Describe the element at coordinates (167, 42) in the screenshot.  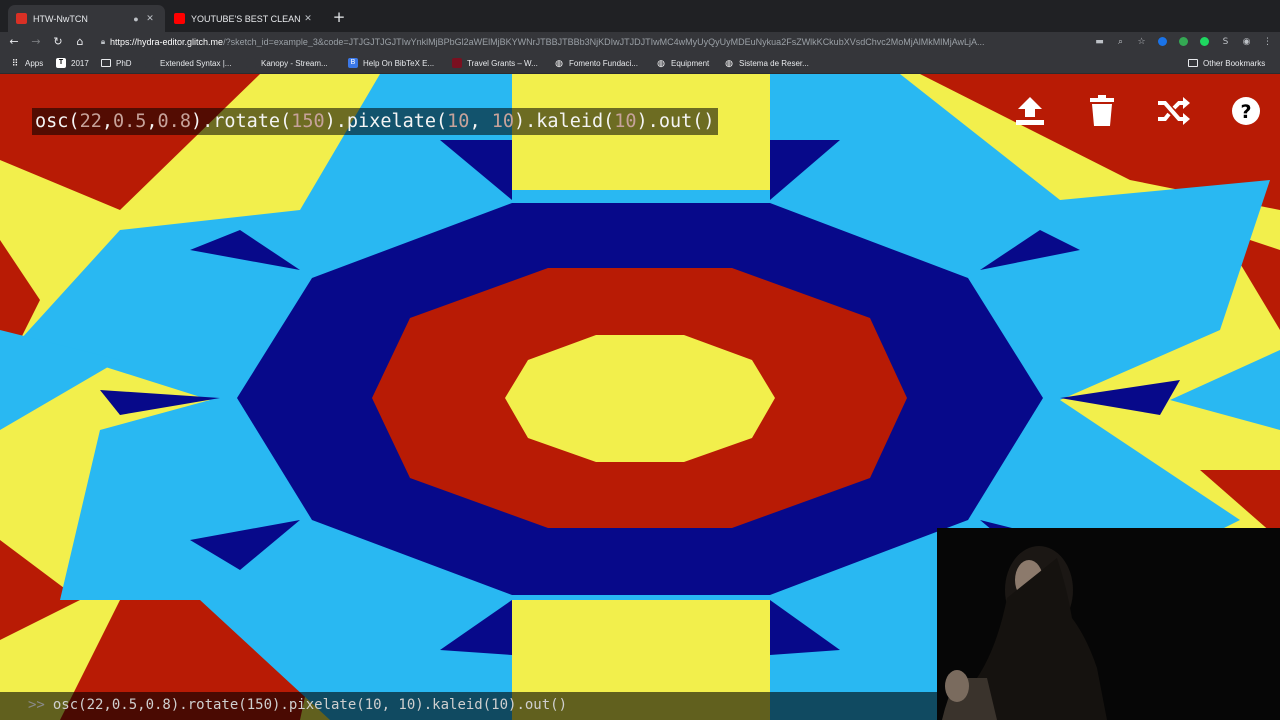
I see `url-host: https://hydra-editor.glitch.me` at that location.